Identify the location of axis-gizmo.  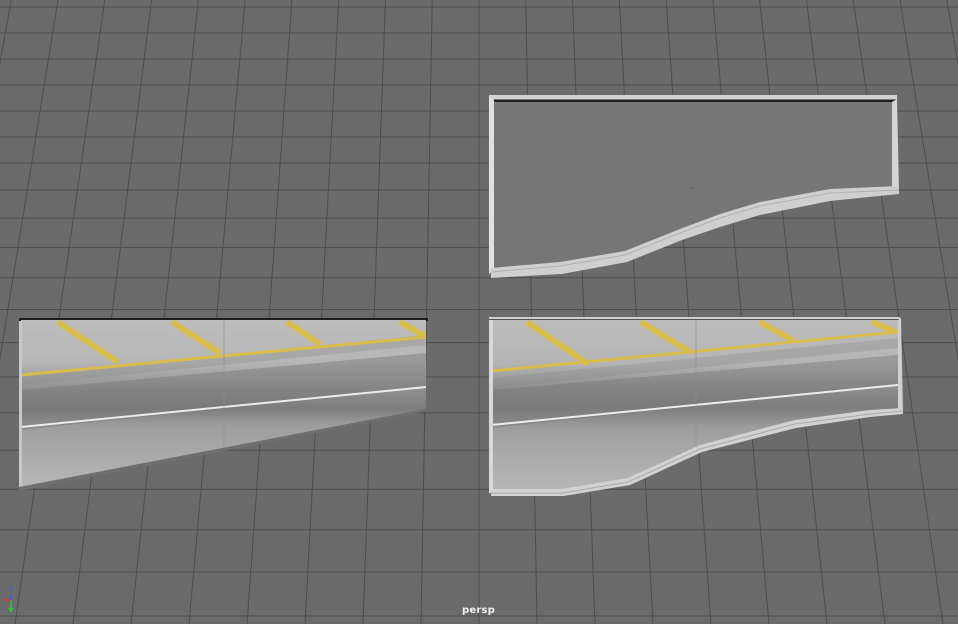
(9, 603).